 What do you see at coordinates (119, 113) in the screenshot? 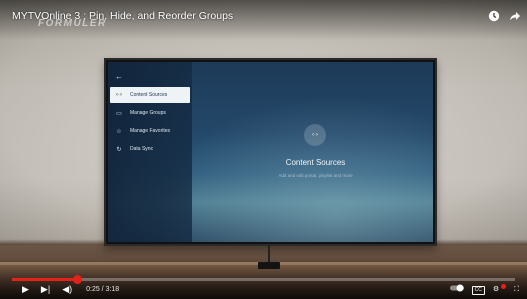
I see `folder-icon: ▭` at bounding box center [119, 113].